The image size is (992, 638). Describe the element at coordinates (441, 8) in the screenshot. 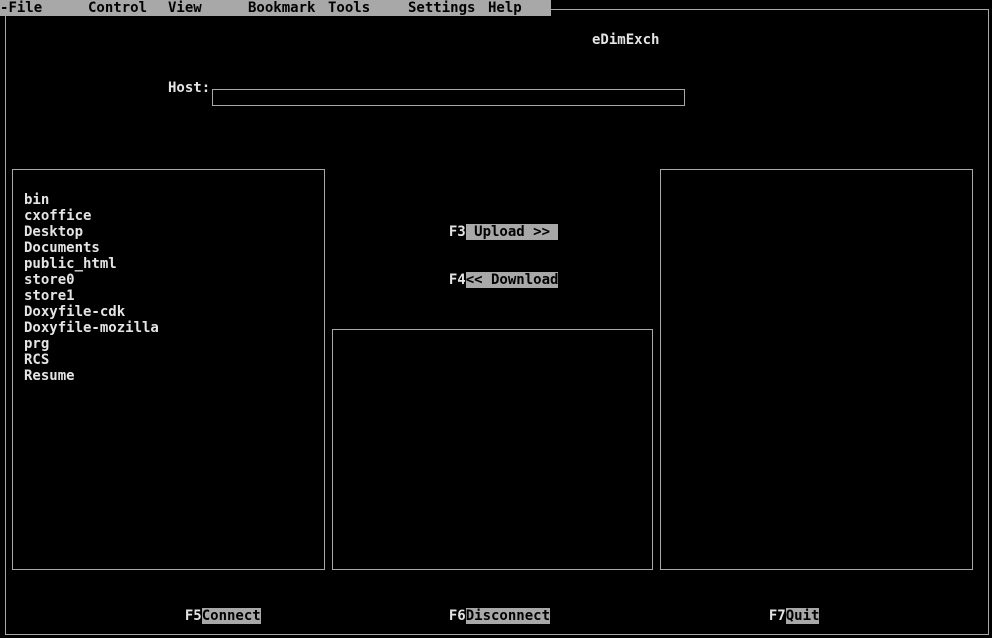

I see `menu-settings: Settings` at that location.